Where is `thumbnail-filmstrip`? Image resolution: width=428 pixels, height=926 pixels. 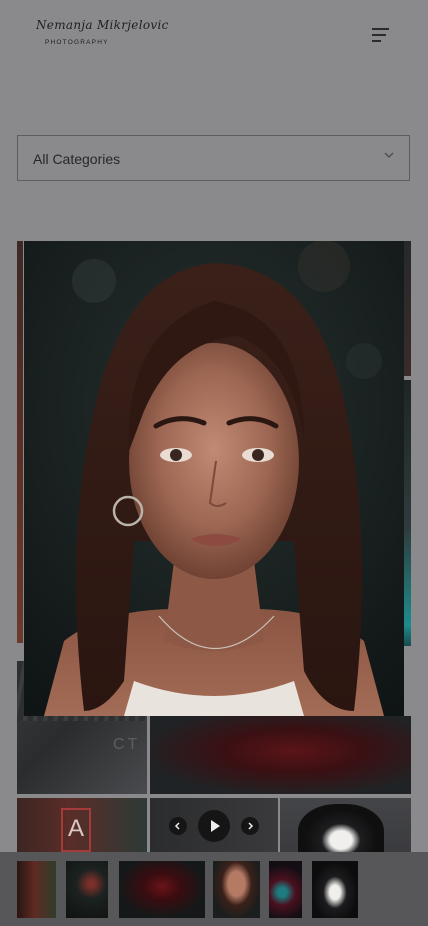
thumbnail-filmstrip is located at coordinates (214, 889).